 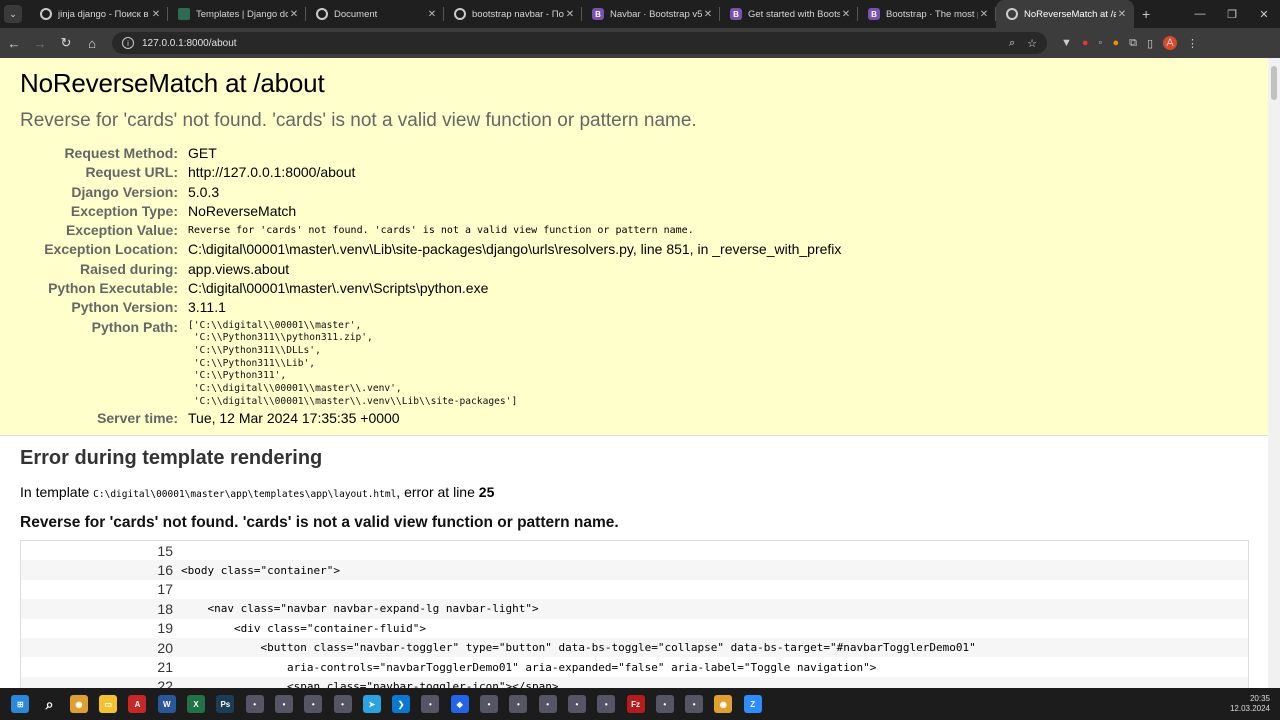 What do you see at coordinates (124, 191) in the screenshot?
I see `meta-label: Django Version:` at bounding box center [124, 191].